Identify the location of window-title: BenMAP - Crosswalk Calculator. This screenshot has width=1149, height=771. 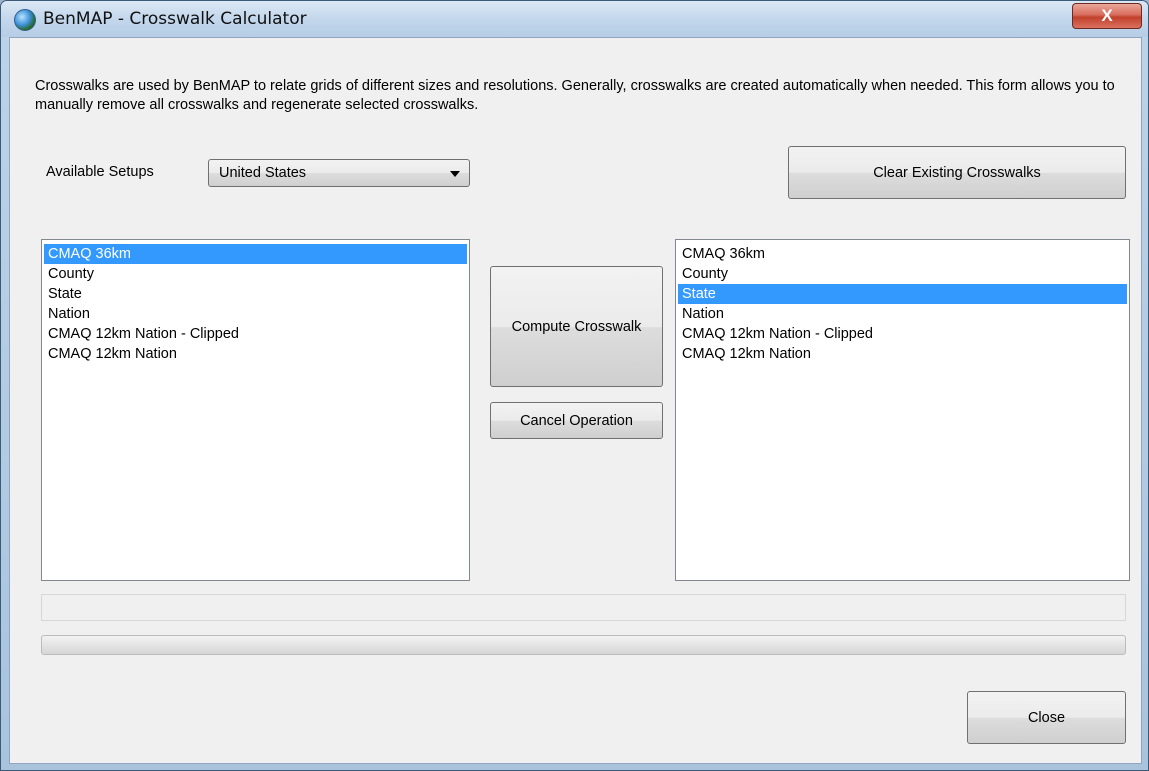
(175, 19).